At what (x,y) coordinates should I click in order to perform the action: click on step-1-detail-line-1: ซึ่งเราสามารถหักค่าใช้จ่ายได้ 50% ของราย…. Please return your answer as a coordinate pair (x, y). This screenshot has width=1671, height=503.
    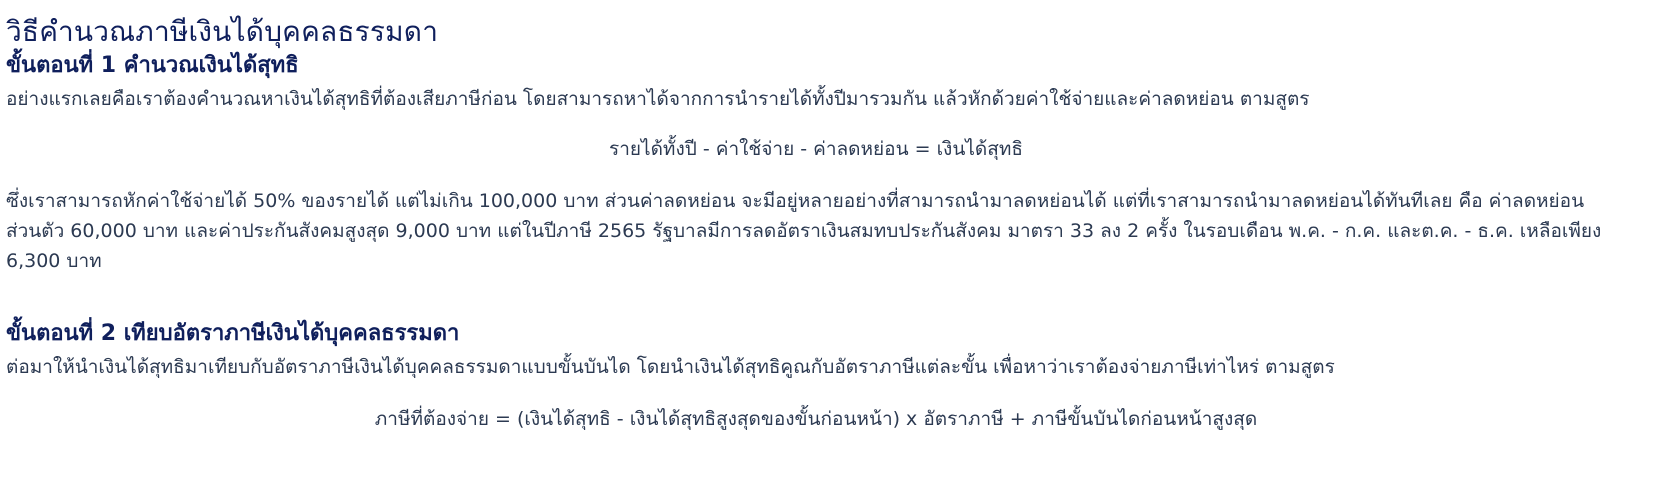
    Looking at the image, I should click on (795, 201).